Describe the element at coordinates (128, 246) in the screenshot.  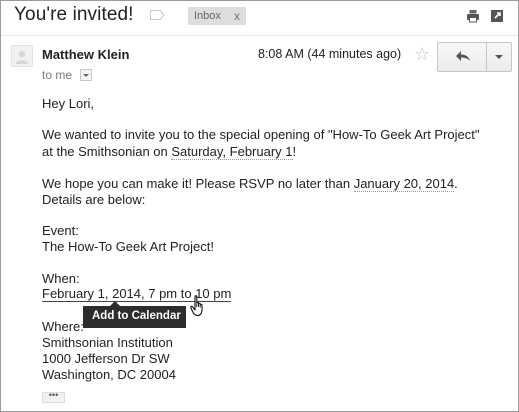
I see `event-name: The How-To Geek Art Project!` at that location.